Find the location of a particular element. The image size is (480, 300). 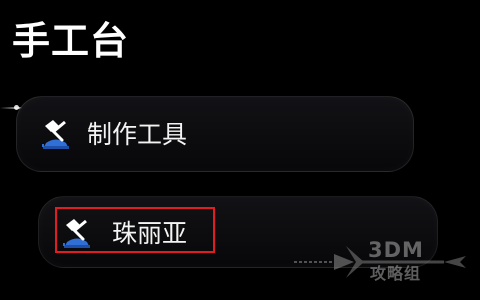

watermark-text-top: 3DM is located at coordinates (396, 250).